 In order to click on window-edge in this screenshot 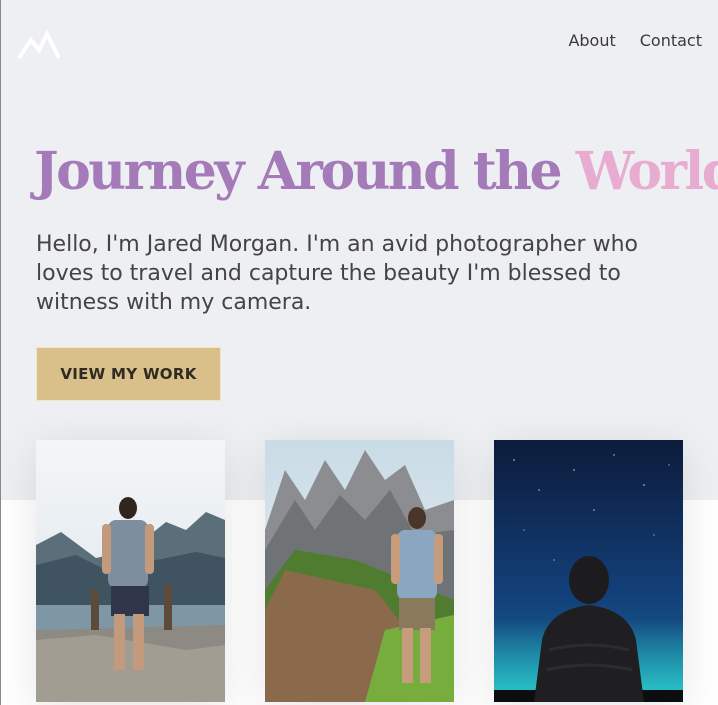, I will do `click(0, 352)`.